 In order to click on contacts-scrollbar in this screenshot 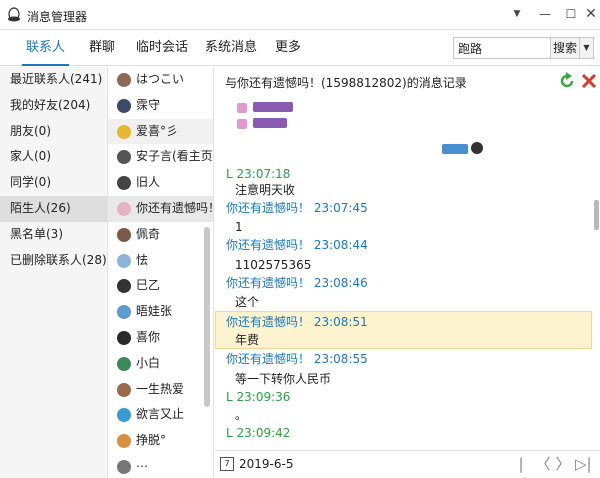, I will do `click(207, 317)`.